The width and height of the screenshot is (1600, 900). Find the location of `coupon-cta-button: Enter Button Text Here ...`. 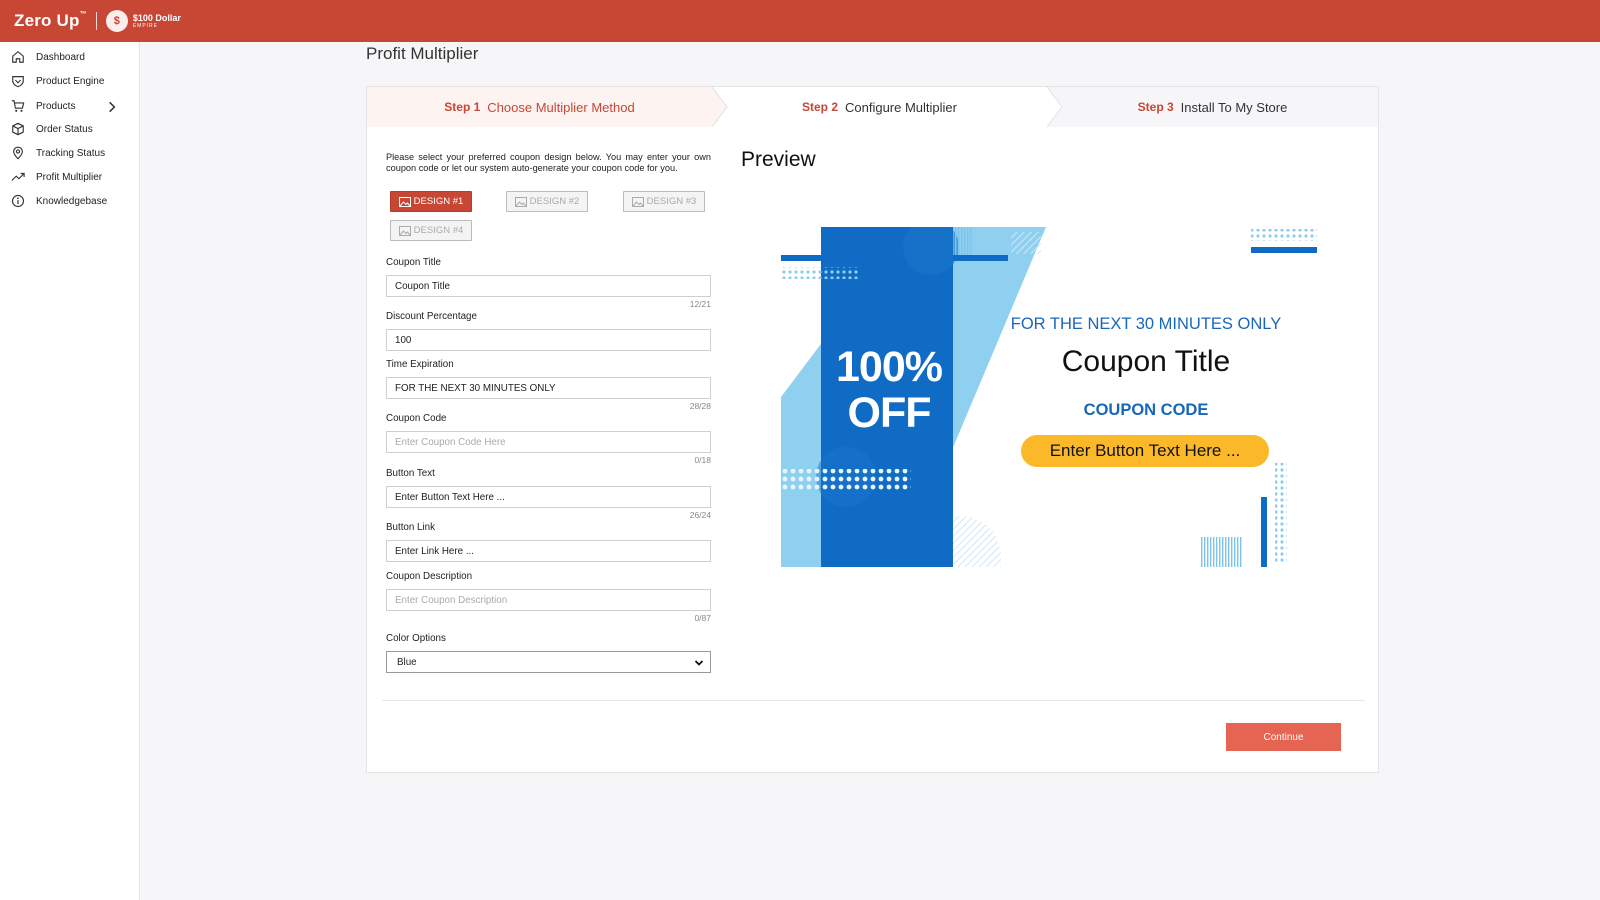

coupon-cta-button: Enter Button Text Here ... is located at coordinates (1145, 451).